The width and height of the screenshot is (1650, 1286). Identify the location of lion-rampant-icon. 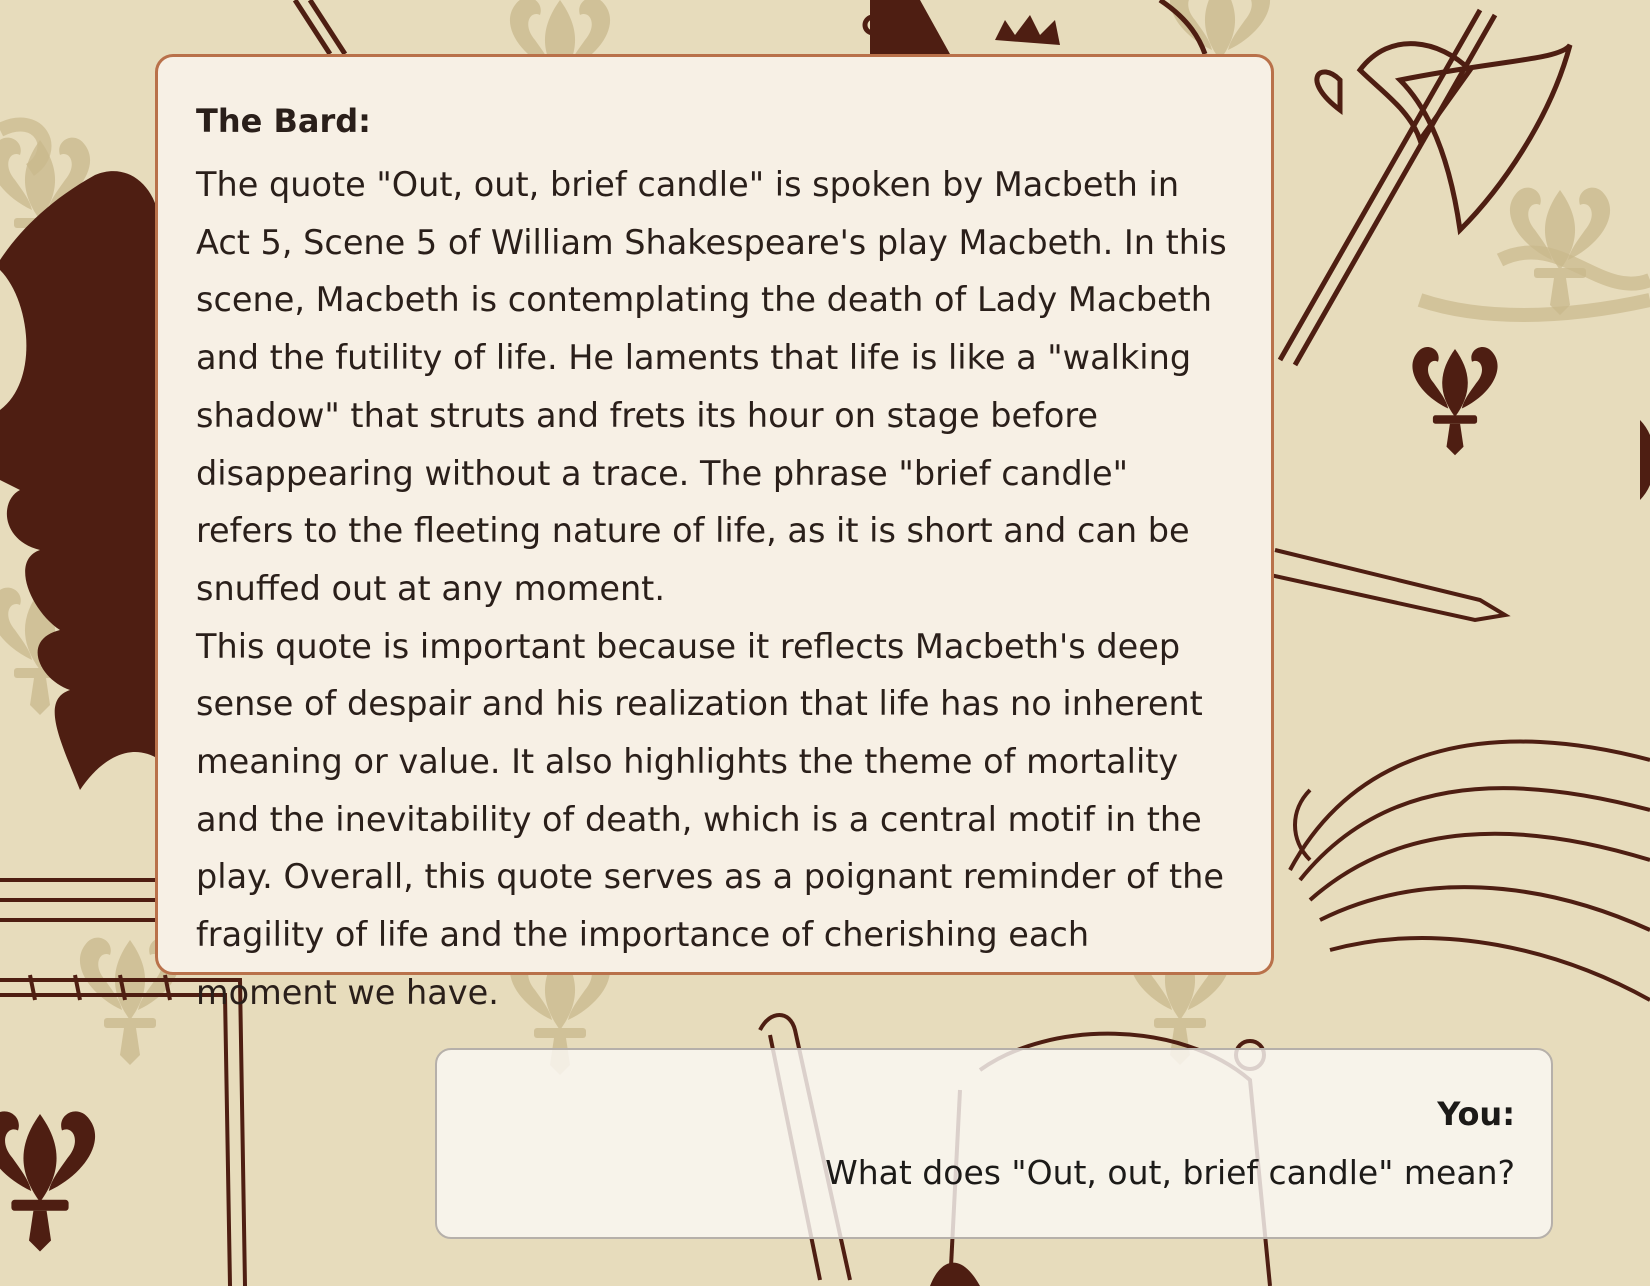
(80, 480).